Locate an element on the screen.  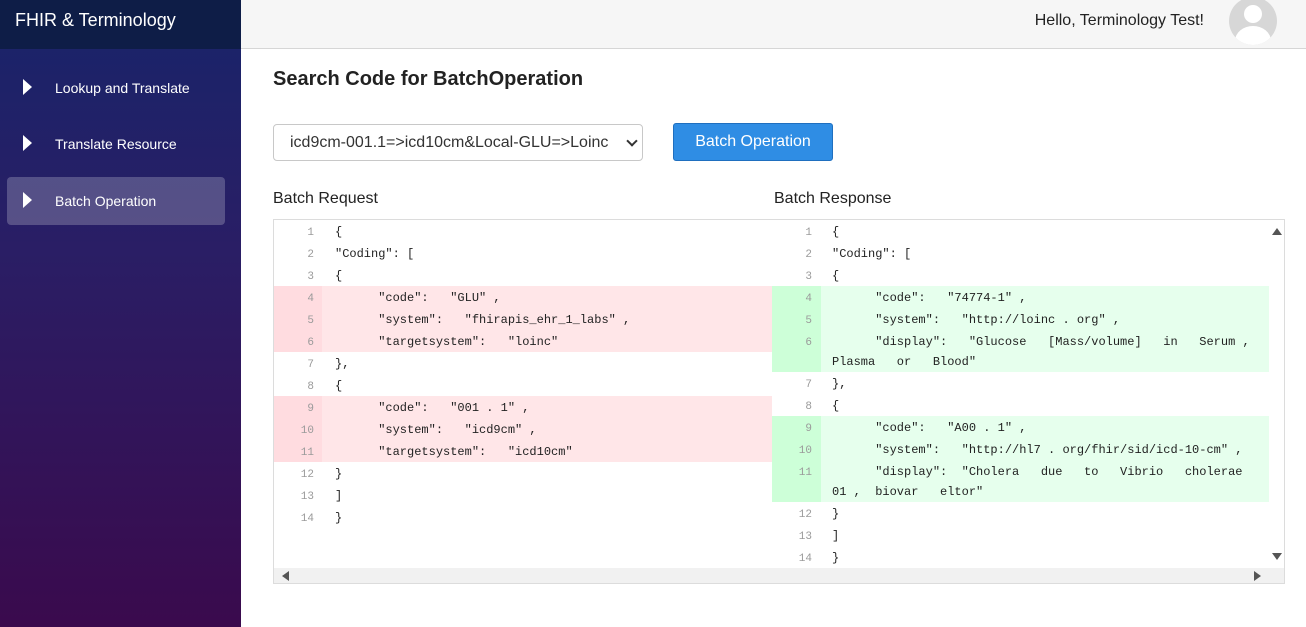
code-line: "code": "74774-1" , is located at coordinates (929, 298).